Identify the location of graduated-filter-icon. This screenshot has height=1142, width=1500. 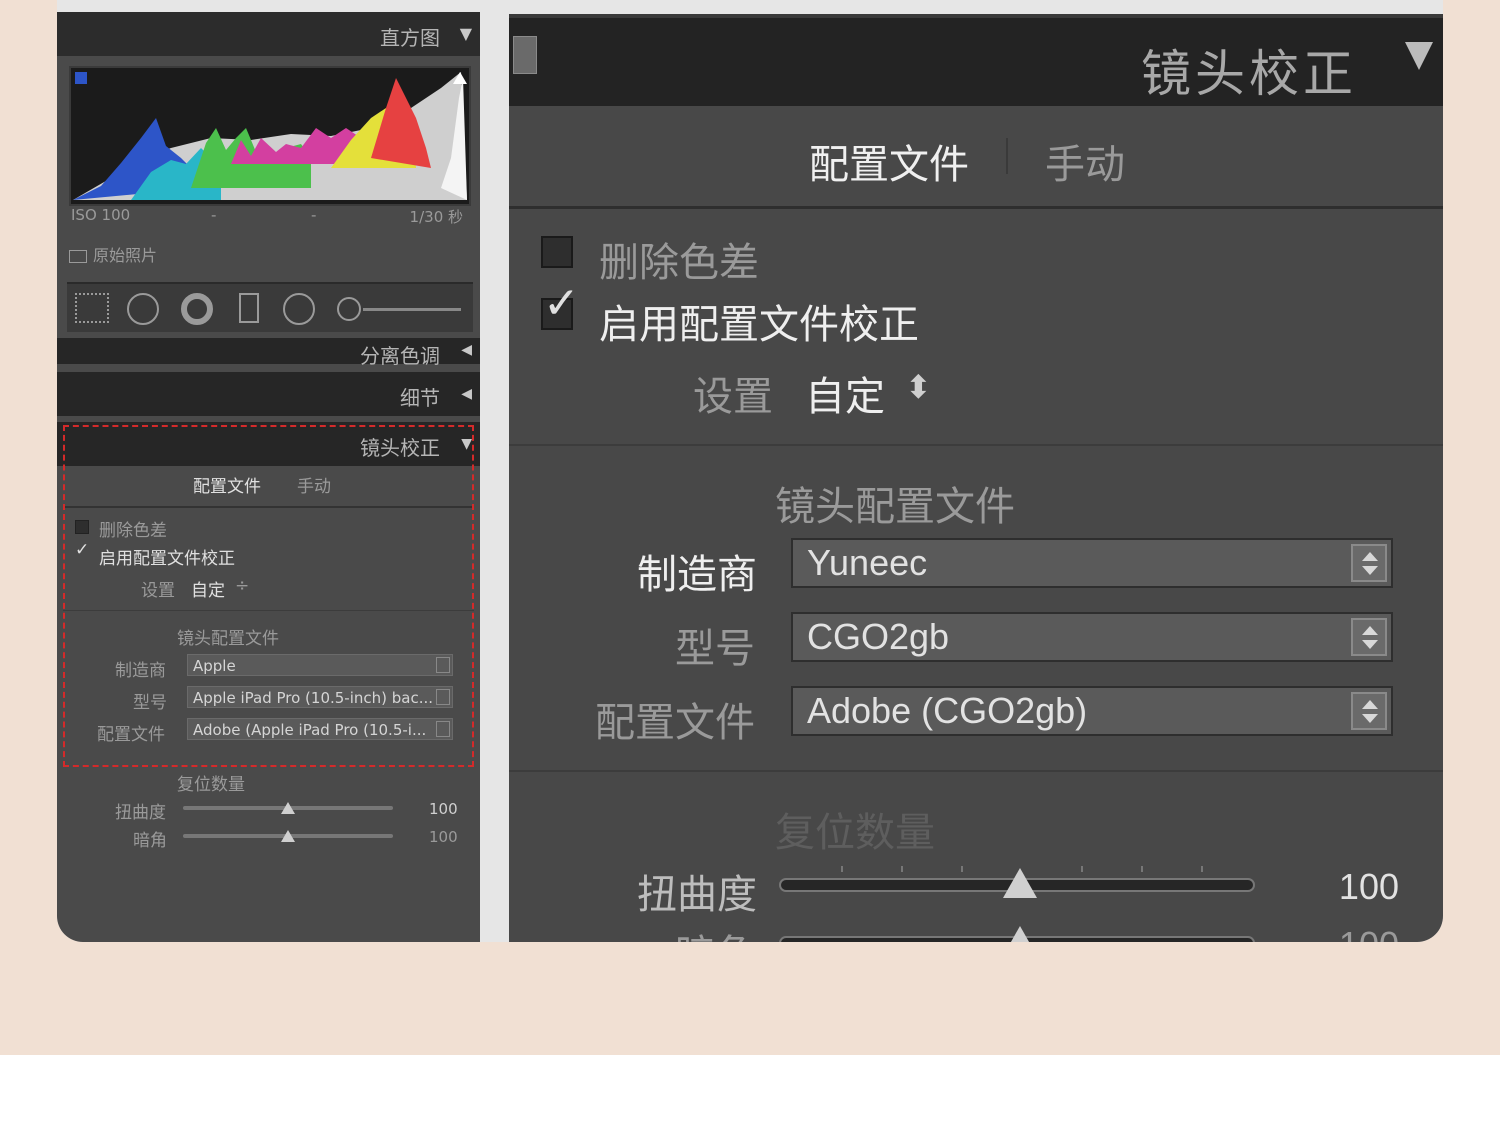
(249, 308).